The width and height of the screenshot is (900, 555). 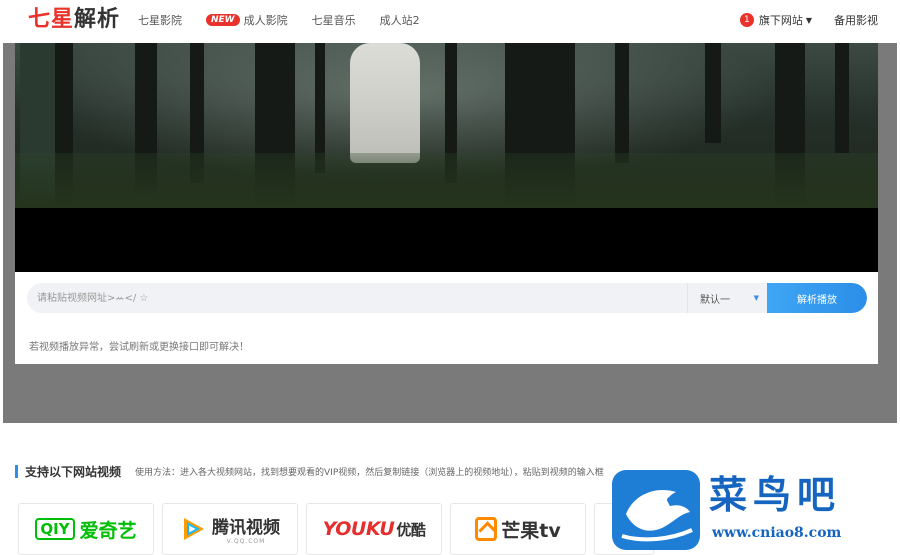 I want to click on tencent-logo-text: 腾讯视频, so click(x=246, y=528).